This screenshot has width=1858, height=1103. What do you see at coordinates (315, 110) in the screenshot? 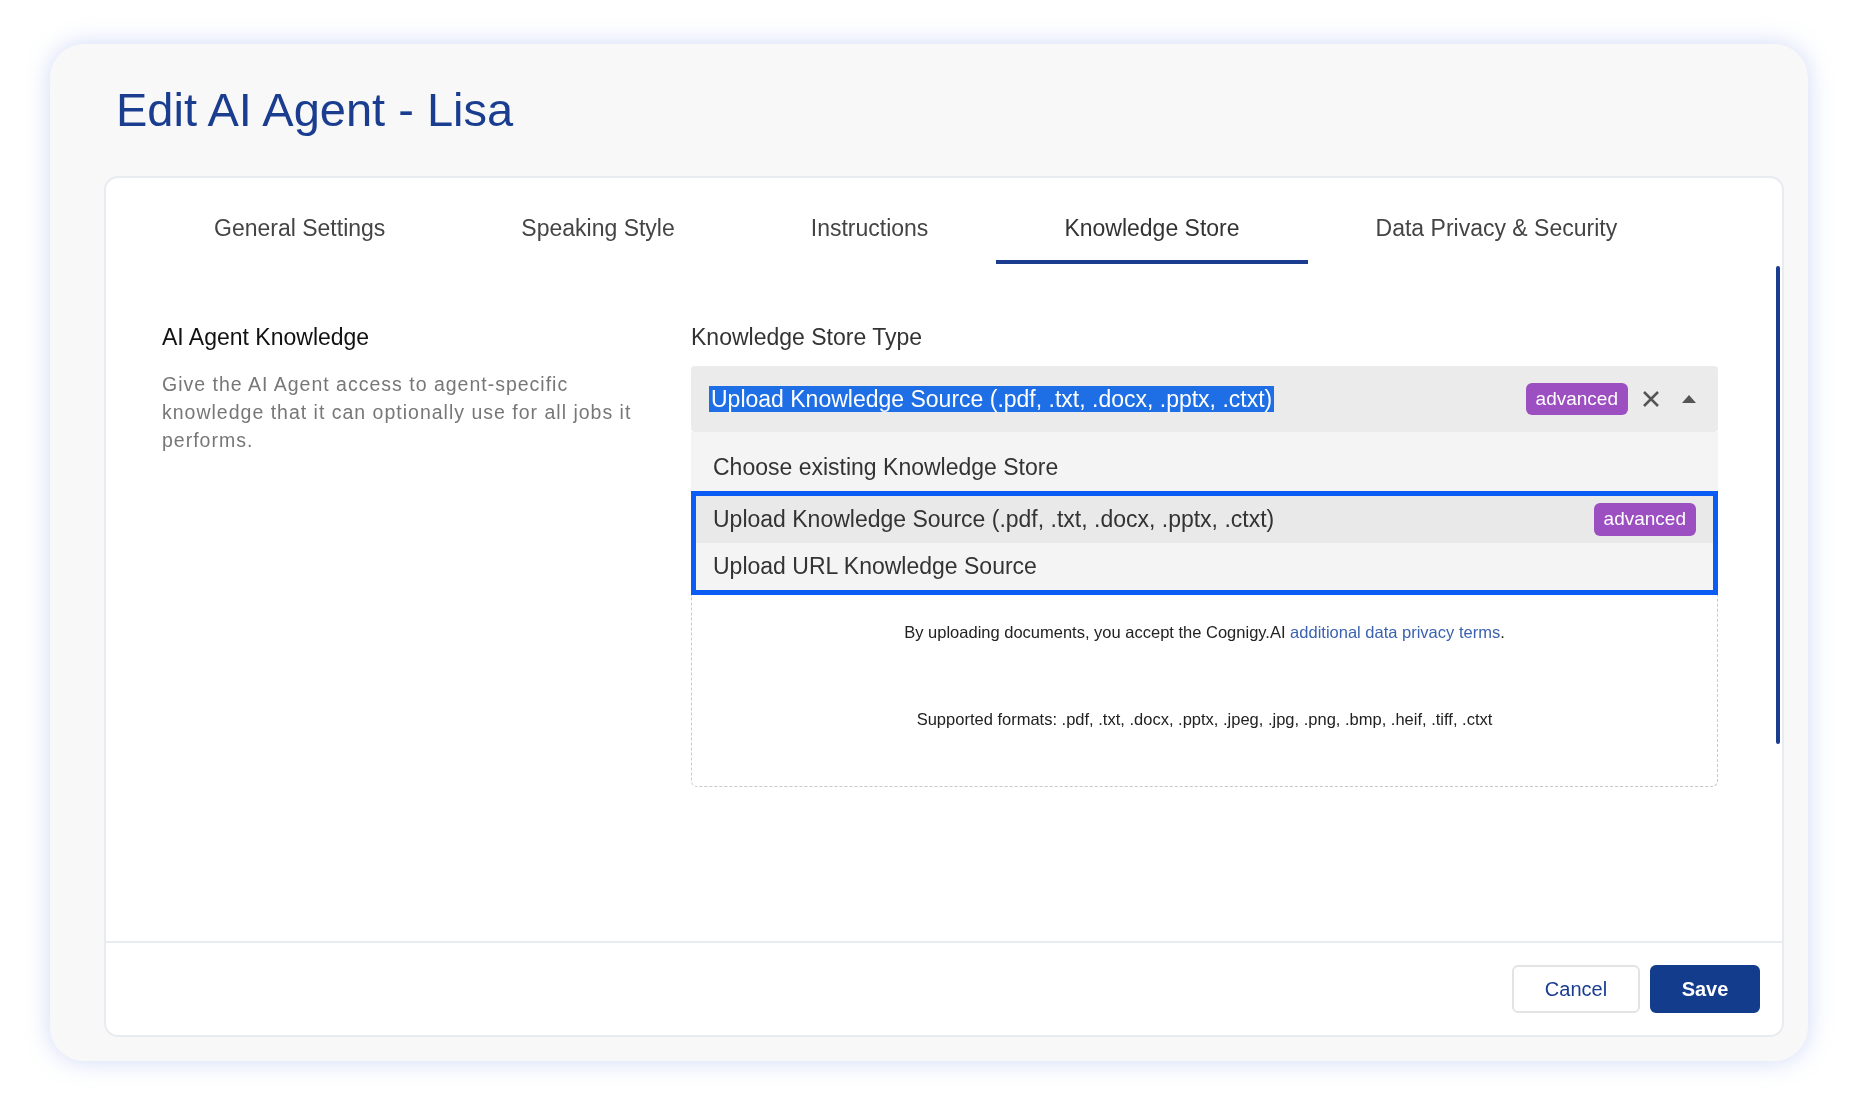
I see `dialog-title: Edit AI Agent - Lisa` at bounding box center [315, 110].